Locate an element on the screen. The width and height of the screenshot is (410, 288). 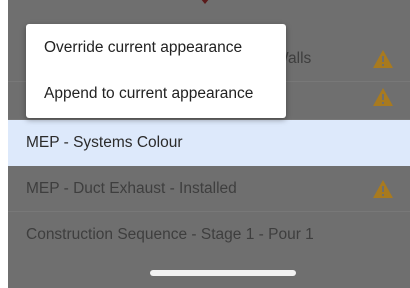
home-indicator is located at coordinates (223, 273).